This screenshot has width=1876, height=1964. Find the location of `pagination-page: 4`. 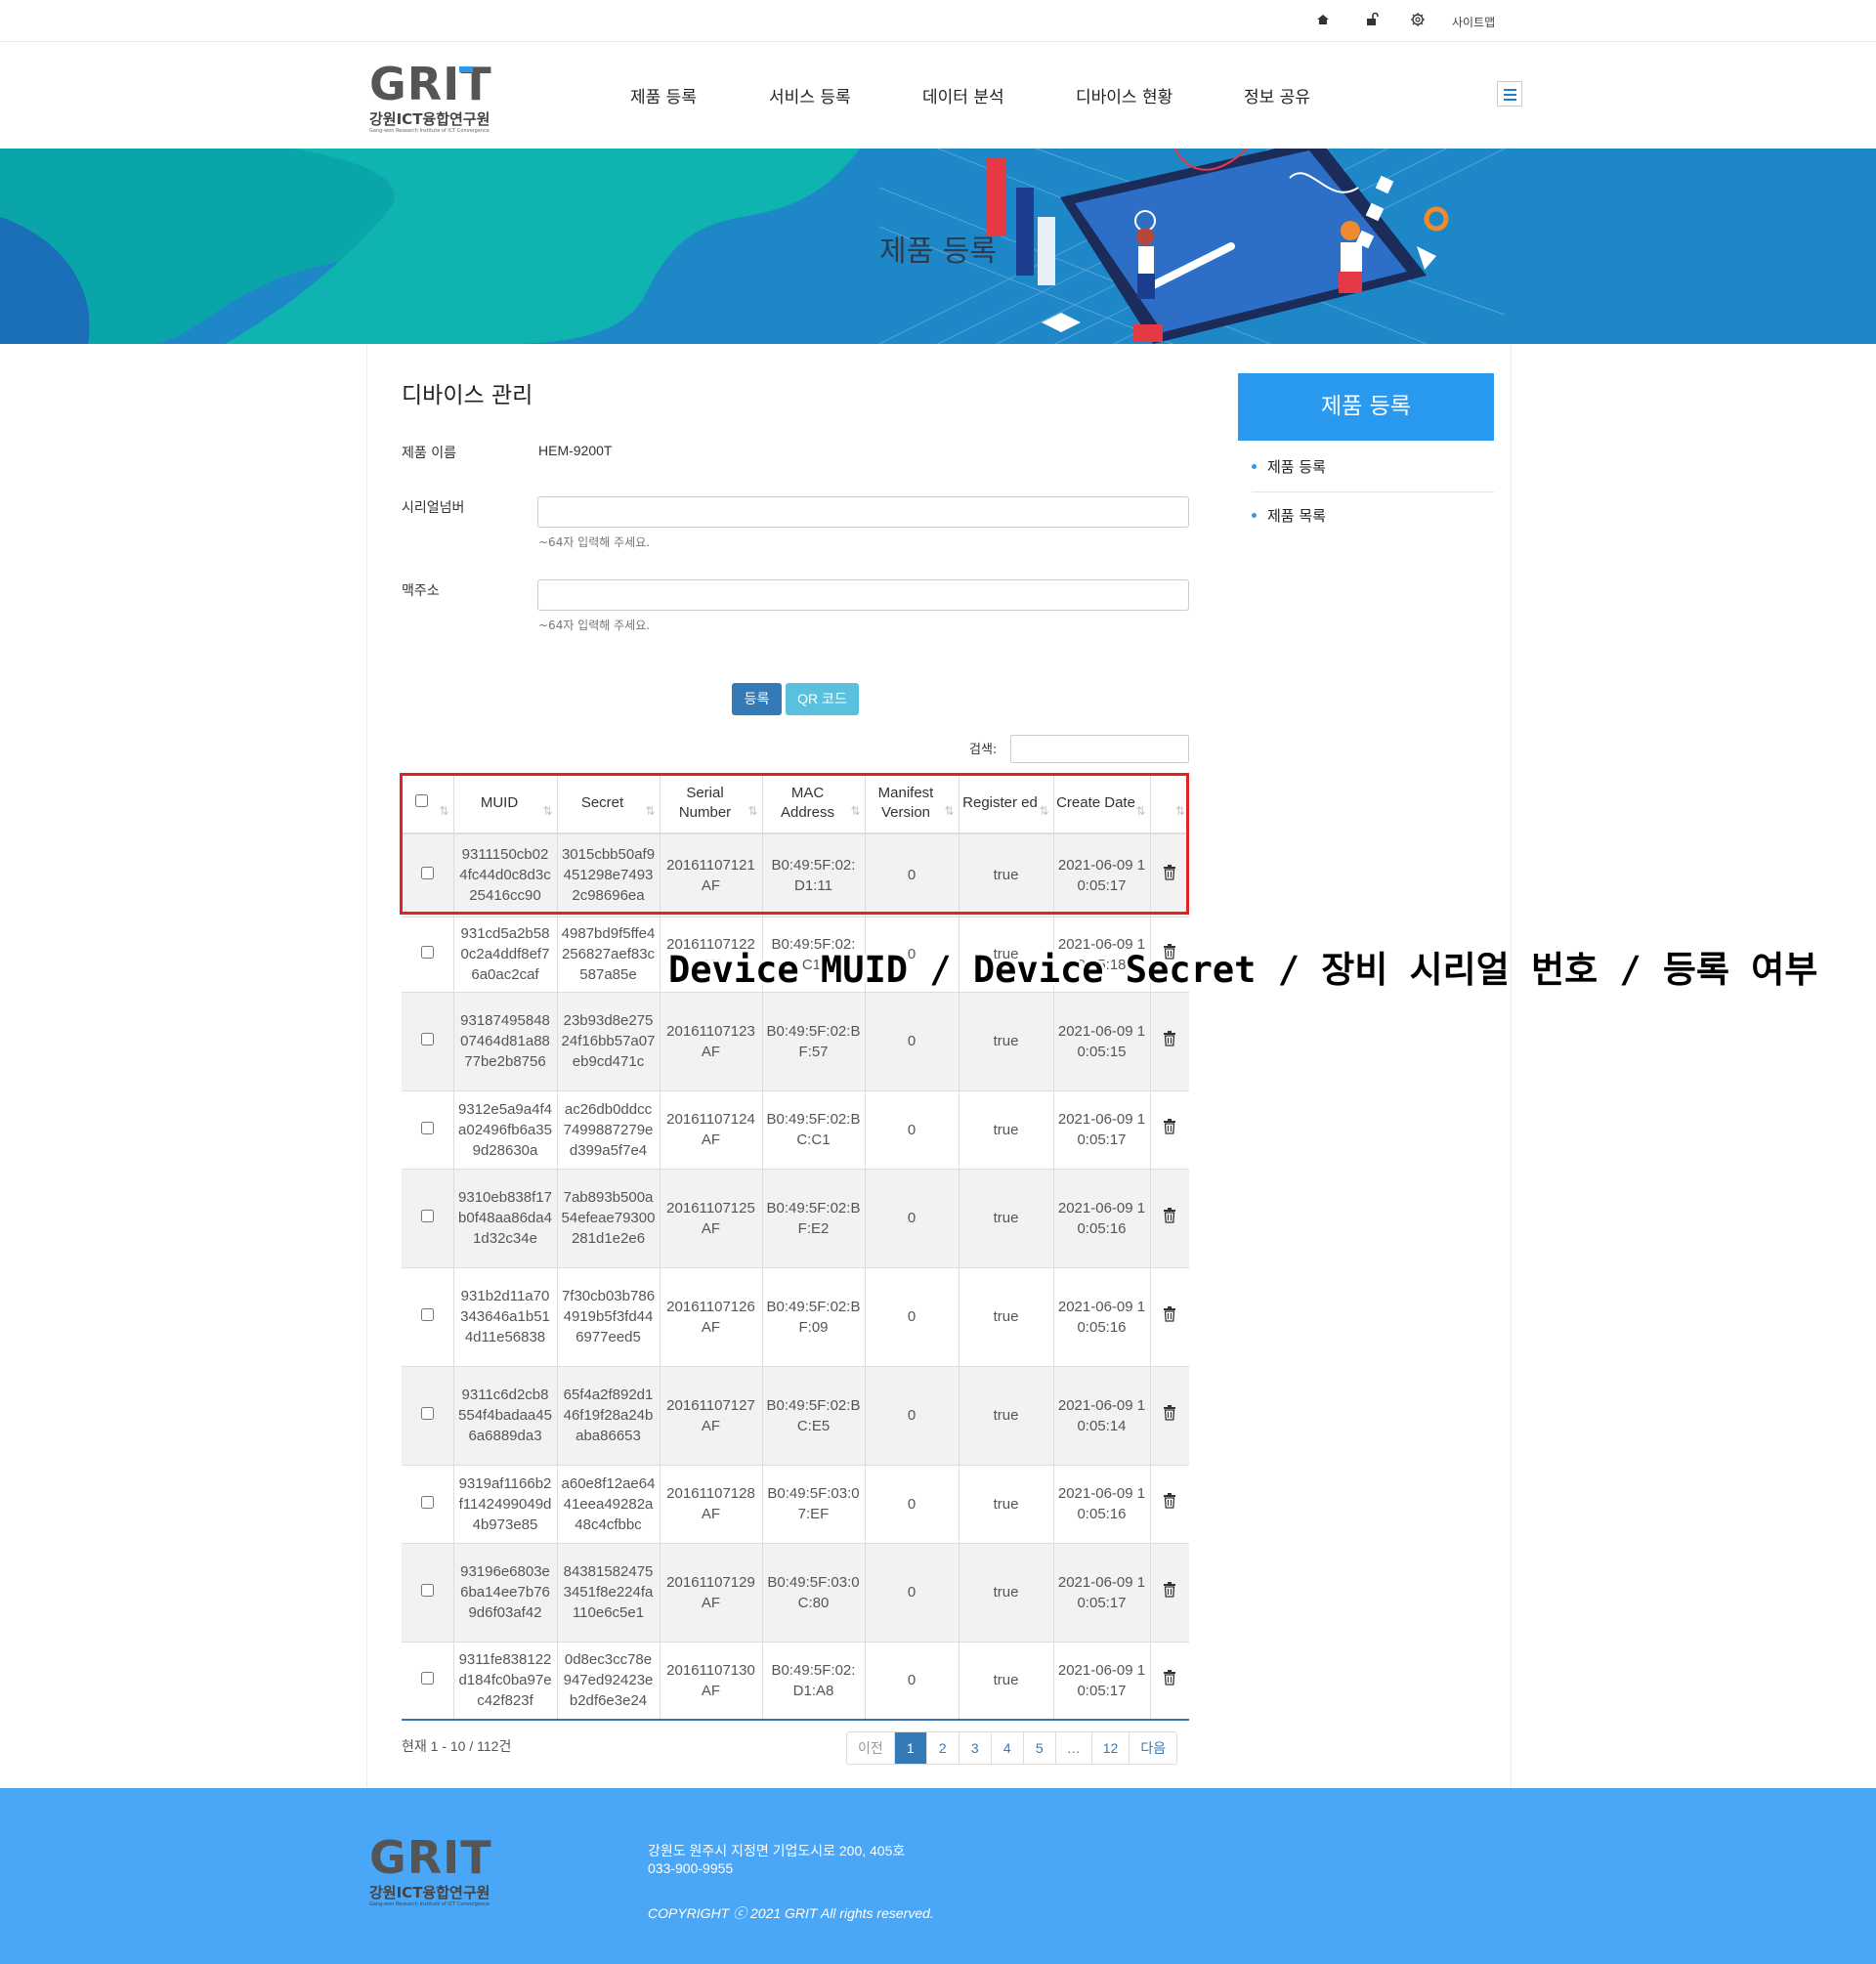

pagination-page: 4 is located at coordinates (1008, 1748).